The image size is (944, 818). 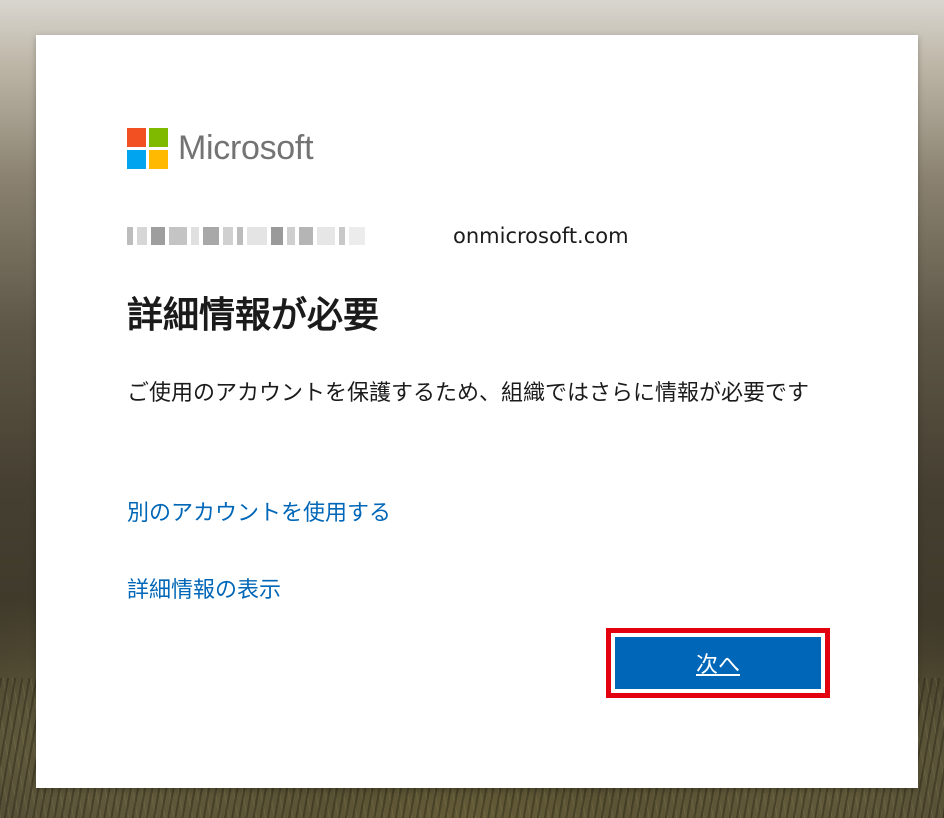 I want to click on account-identity: onmicrosoft.com, so click(x=378, y=236).